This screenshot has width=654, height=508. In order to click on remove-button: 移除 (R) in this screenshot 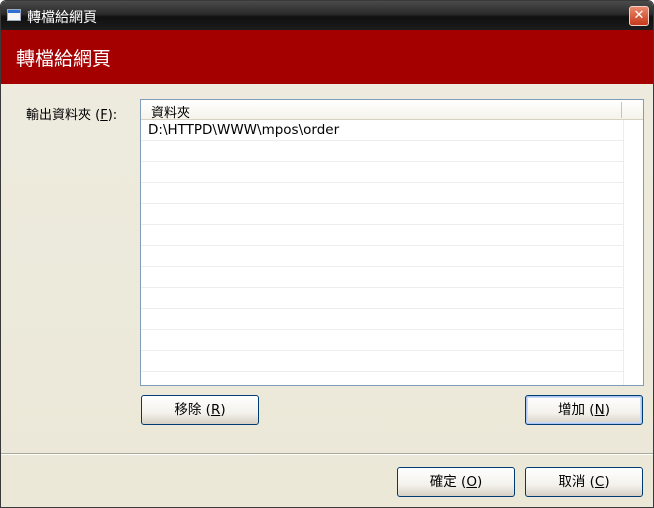, I will do `click(200, 410)`.